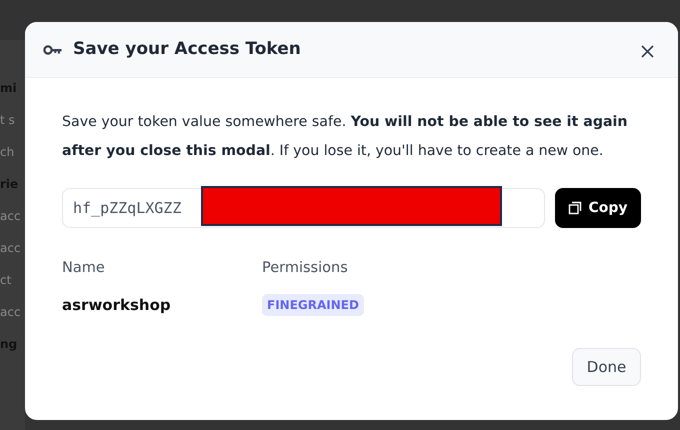  I want to click on background-text: t s, so click(7, 120).